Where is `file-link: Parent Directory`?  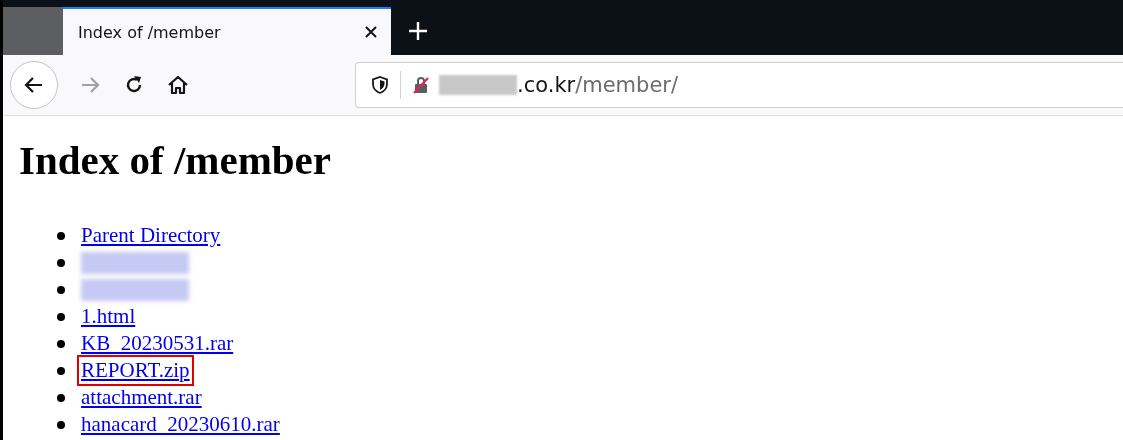 file-link: Parent Directory is located at coordinates (151, 235).